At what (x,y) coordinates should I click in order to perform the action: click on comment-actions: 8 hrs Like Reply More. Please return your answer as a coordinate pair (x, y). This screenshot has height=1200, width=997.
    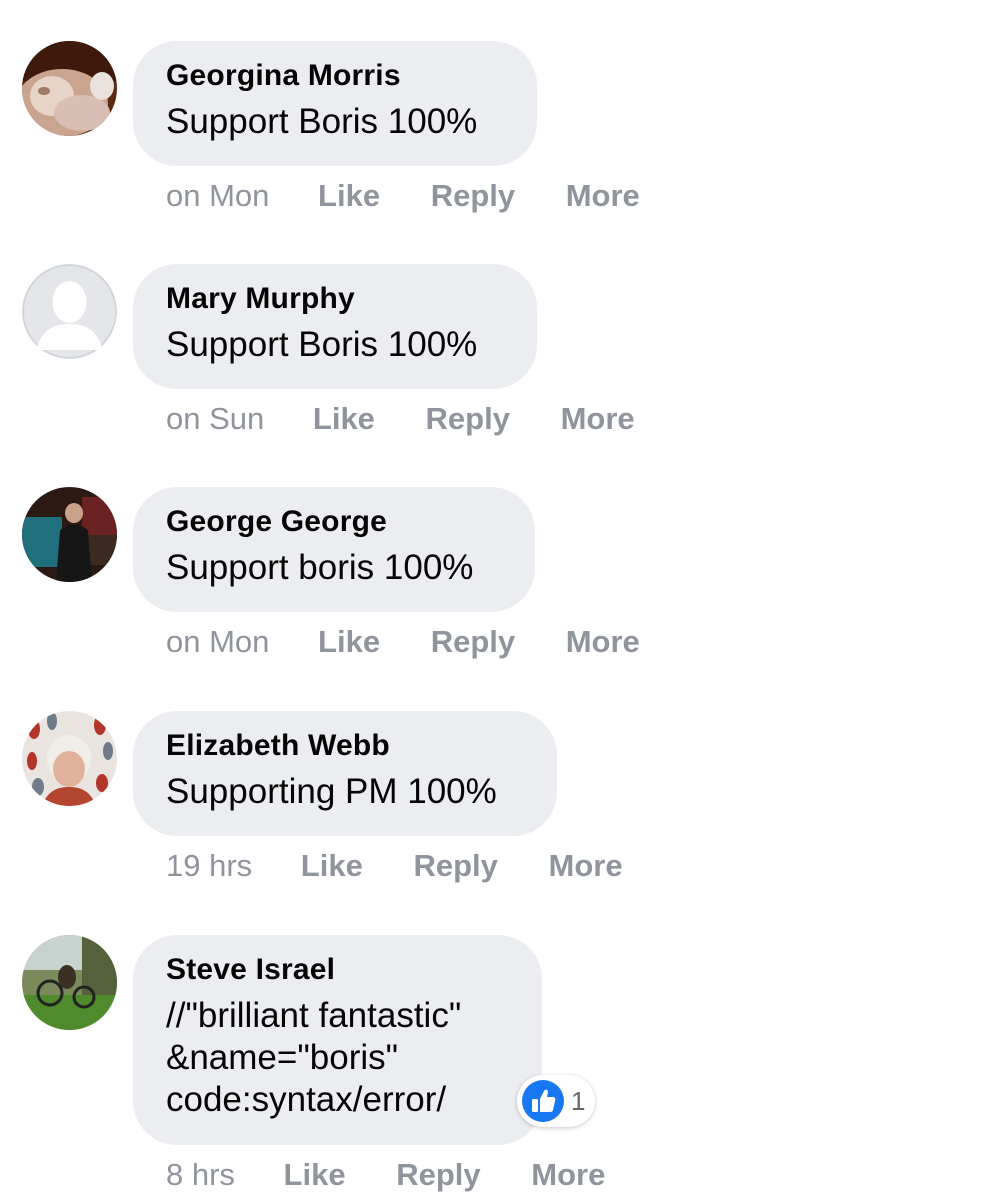
    Looking at the image, I should click on (406, 1175).